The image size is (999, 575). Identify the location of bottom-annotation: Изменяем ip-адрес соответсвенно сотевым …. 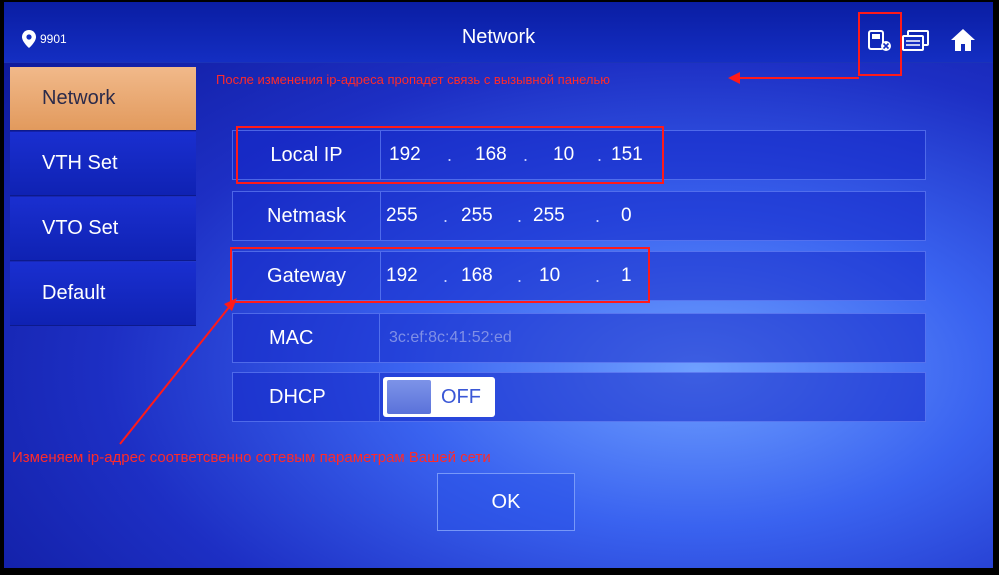
(251, 457).